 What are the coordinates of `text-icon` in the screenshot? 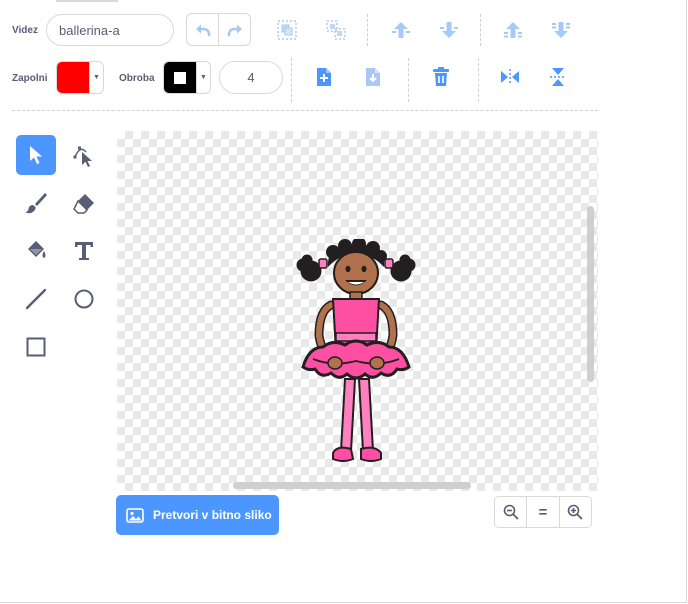 It's located at (84, 251).